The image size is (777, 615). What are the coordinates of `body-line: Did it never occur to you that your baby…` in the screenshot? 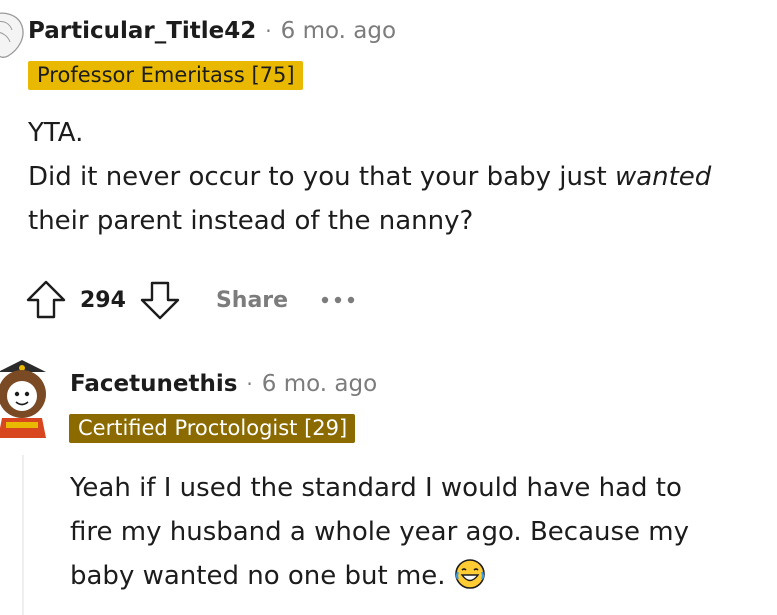 It's located at (321, 177).